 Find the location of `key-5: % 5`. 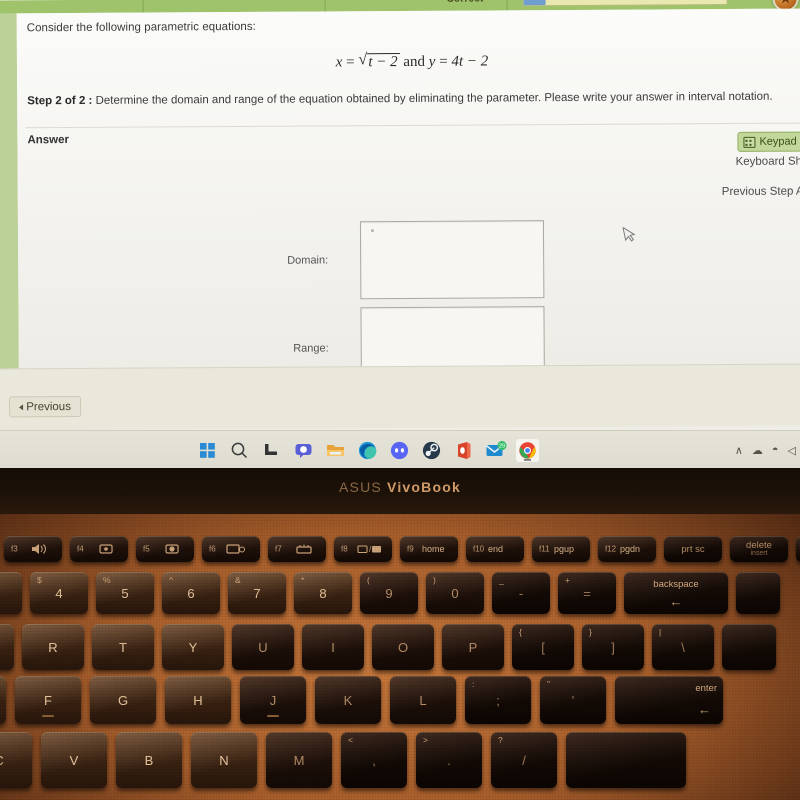

key-5: % 5 is located at coordinates (125, 593).